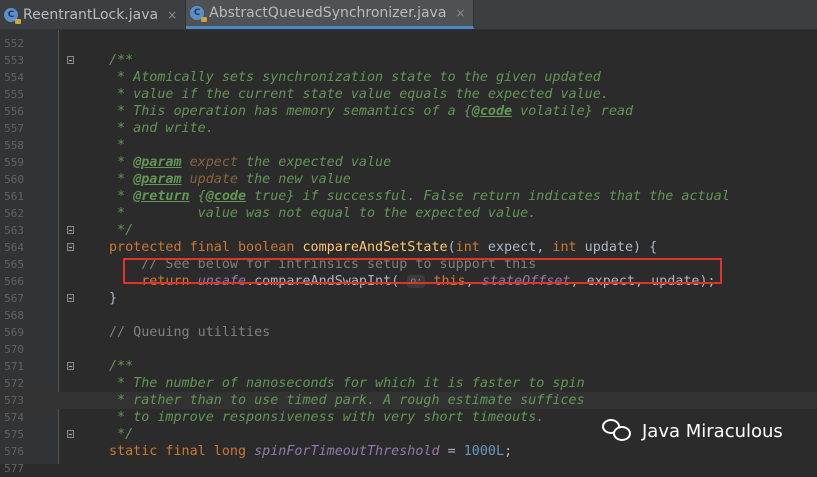 The height and width of the screenshot is (477, 817). What do you see at coordinates (621, 247) in the screenshot?
I see `code-token: update) {` at bounding box center [621, 247].